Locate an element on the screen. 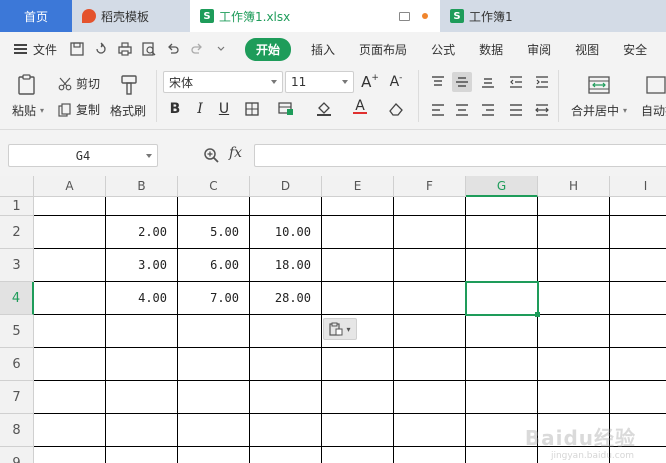 This screenshot has width=666, height=463. monitor-icon is located at coordinates (404, 16).